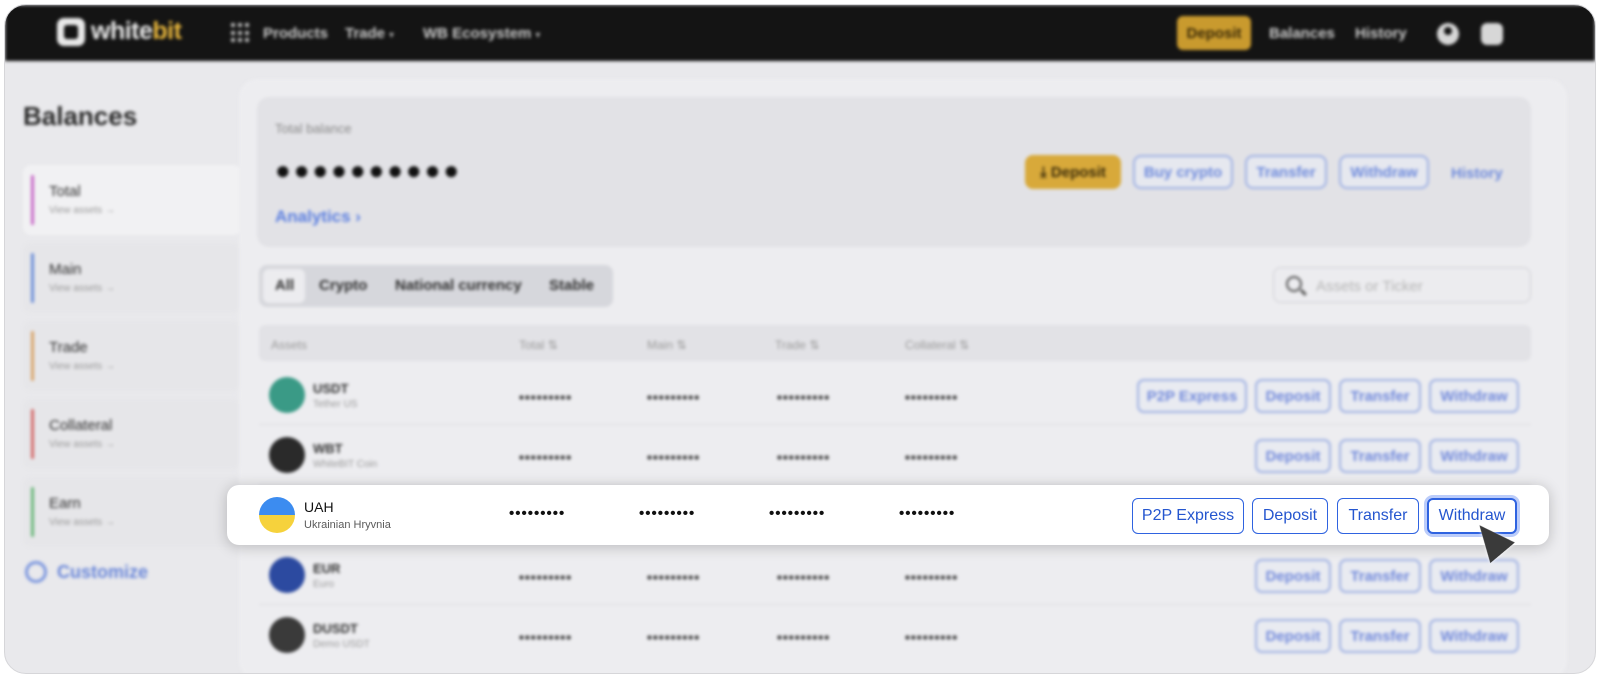 This screenshot has height=678, width=1600. What do you see at coordinates (1294, 284) in the screenshot?
I see `search-icon` at bounding box center [1294, 284].